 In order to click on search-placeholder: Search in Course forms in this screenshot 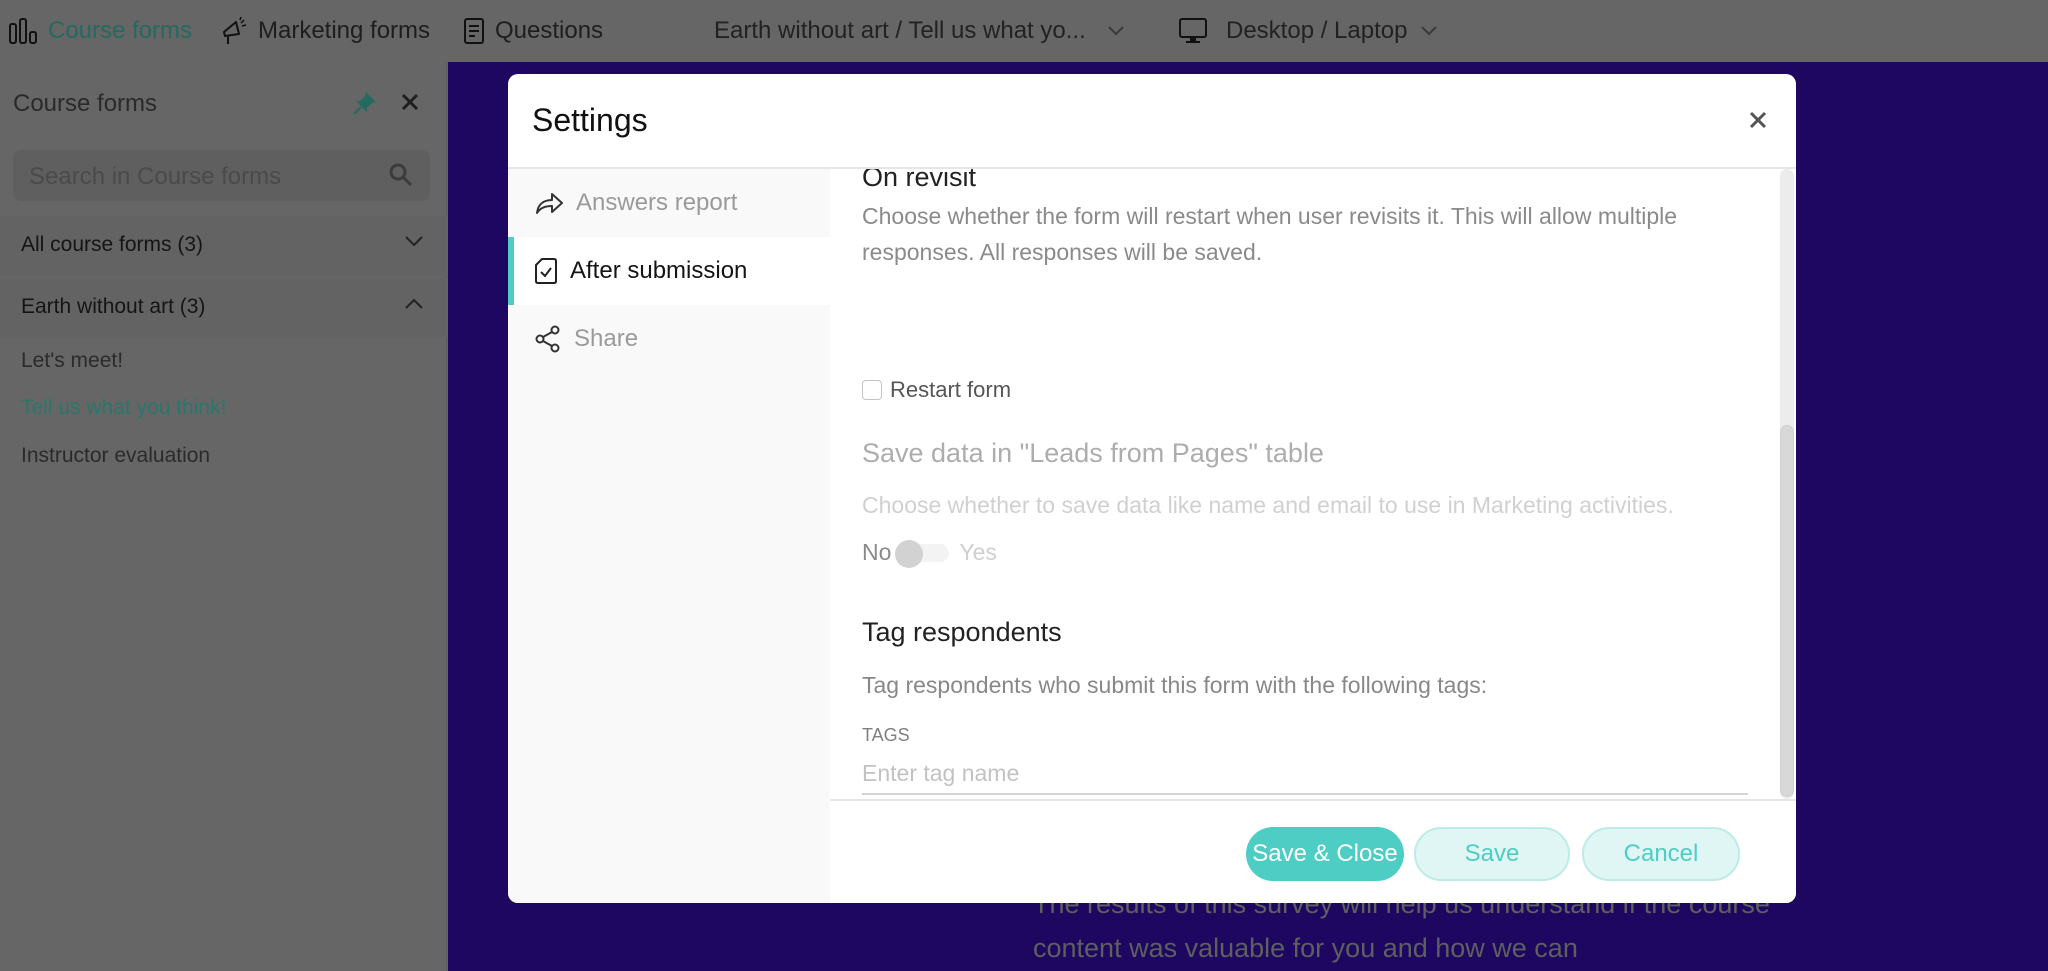, I will do `click(155, 176)`.